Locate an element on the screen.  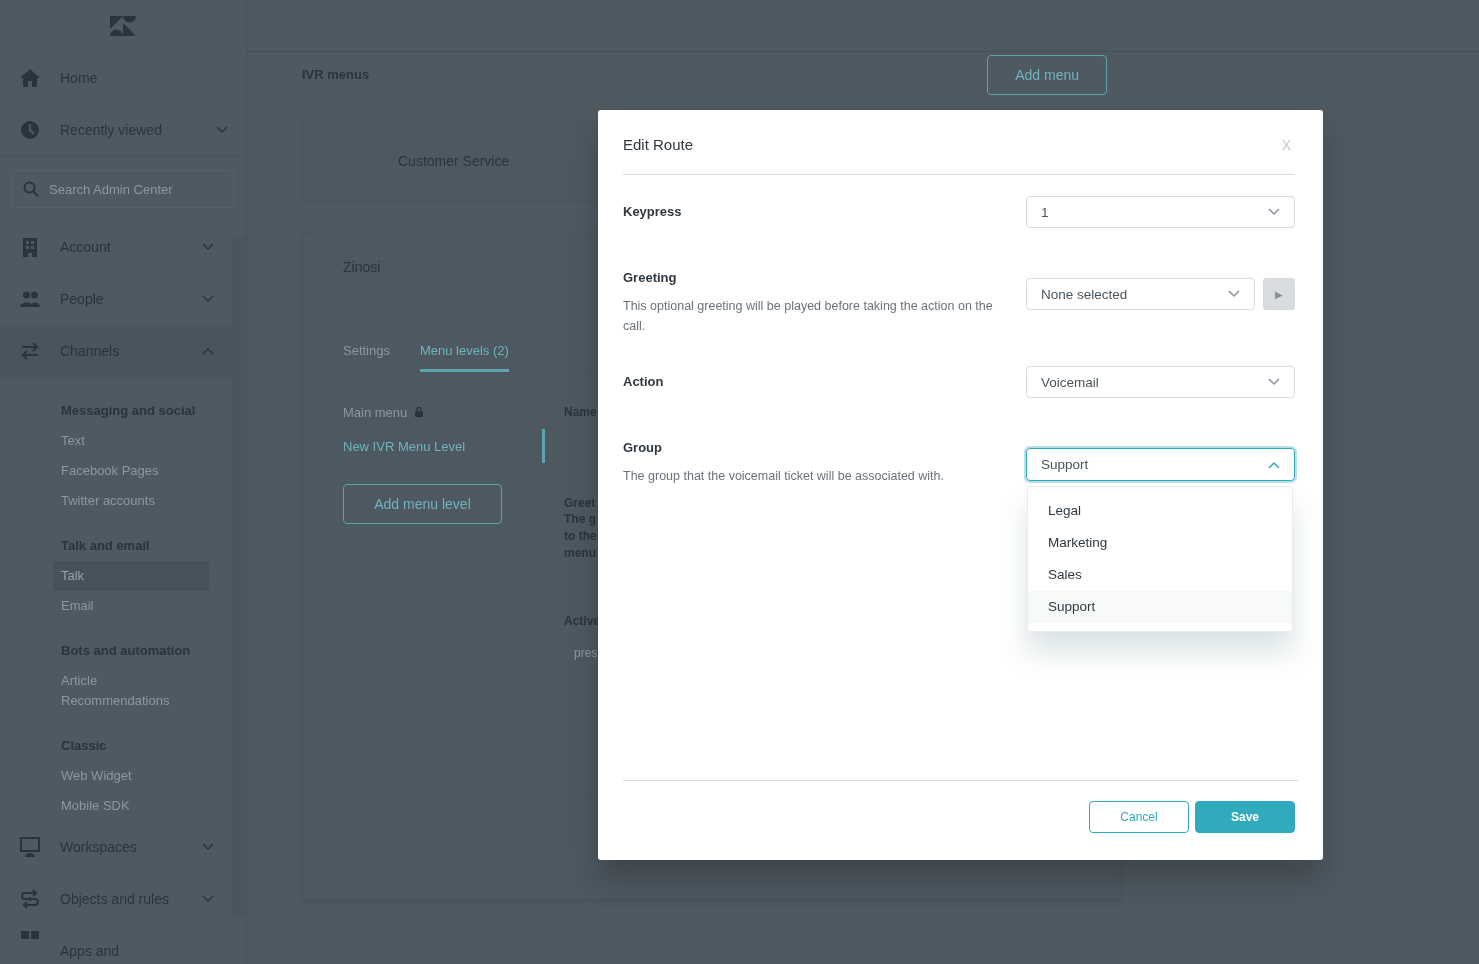
search-icon is located at coordinates (31, 189).